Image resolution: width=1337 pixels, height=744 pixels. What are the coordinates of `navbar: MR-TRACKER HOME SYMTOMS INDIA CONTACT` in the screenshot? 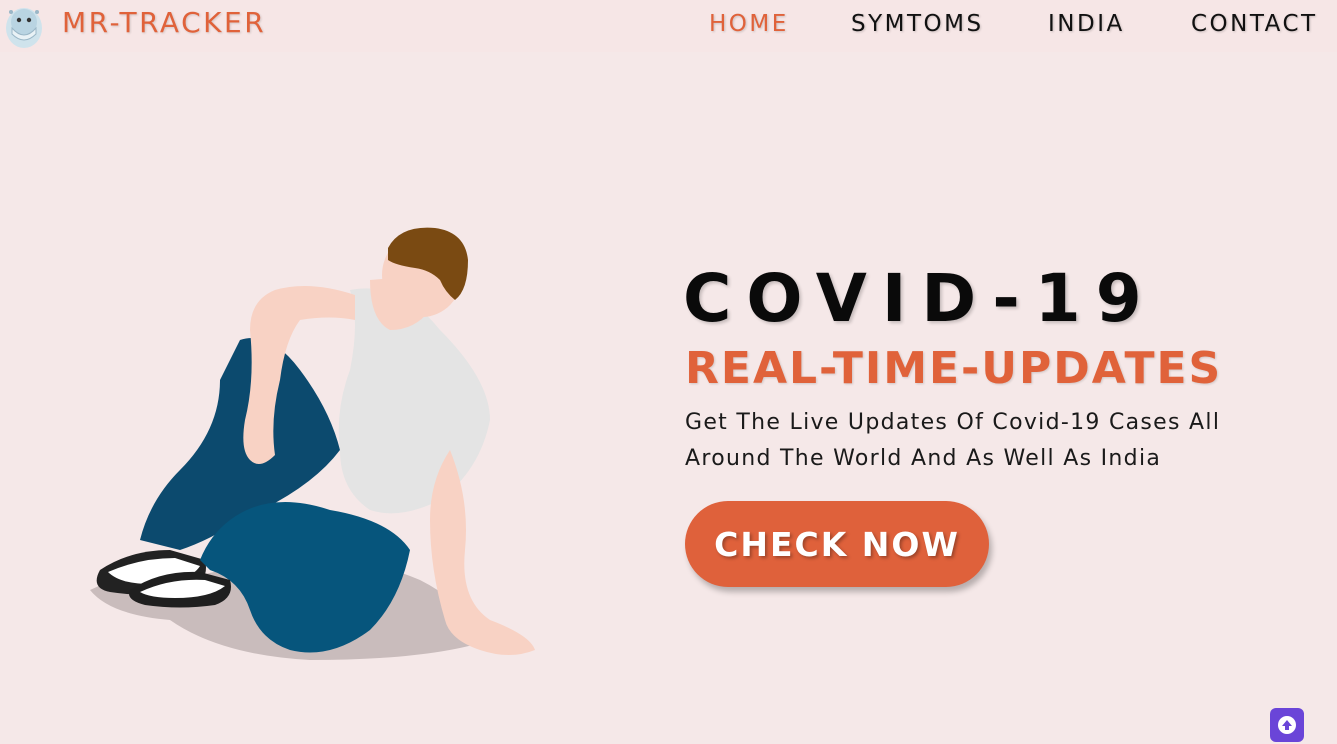 It's located at (668, 26).